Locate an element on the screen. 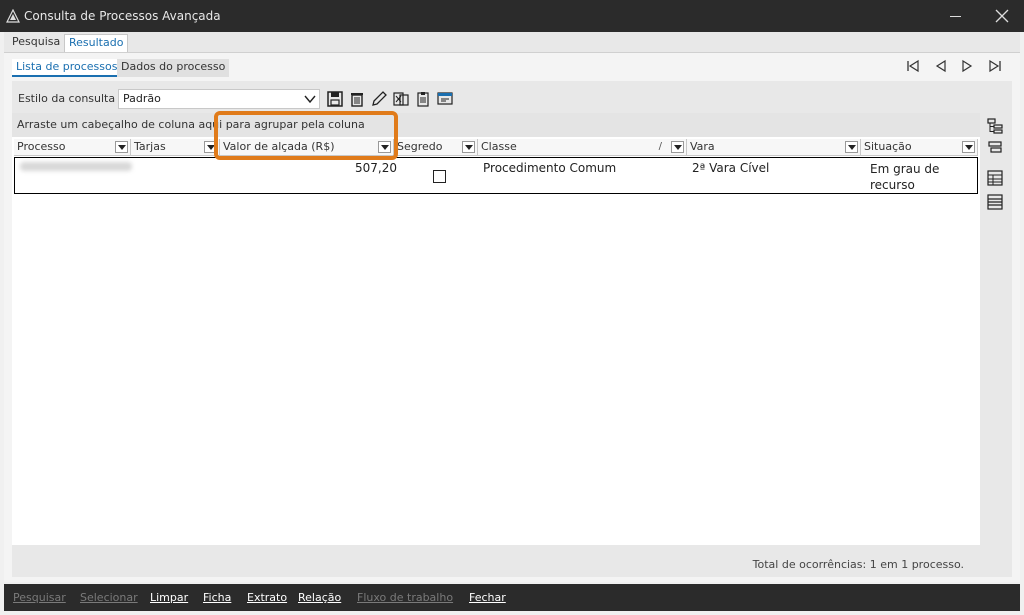 The image size is (1024, 615). relacao-button: Relação is located at coordinates (319, 597).